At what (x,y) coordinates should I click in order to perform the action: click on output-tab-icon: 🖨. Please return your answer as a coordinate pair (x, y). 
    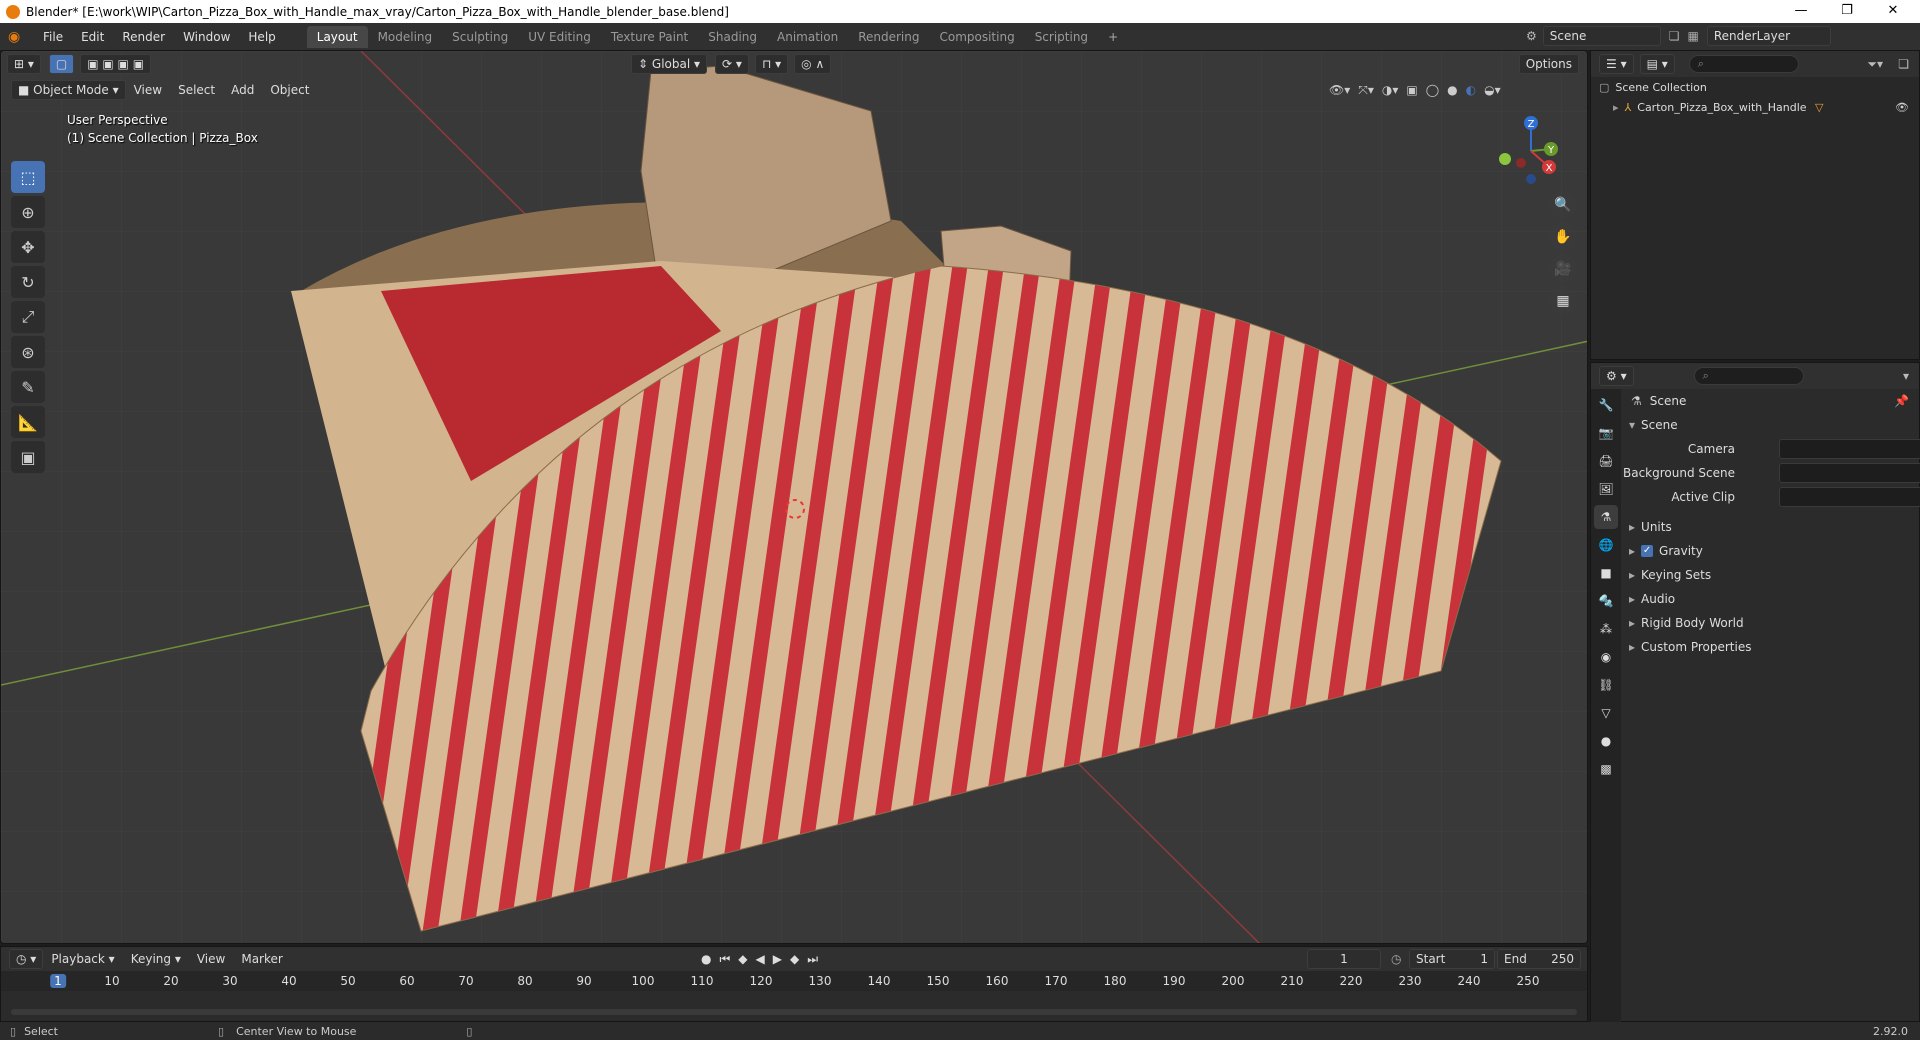
    Looking at the image, I should click on (1606, 461).